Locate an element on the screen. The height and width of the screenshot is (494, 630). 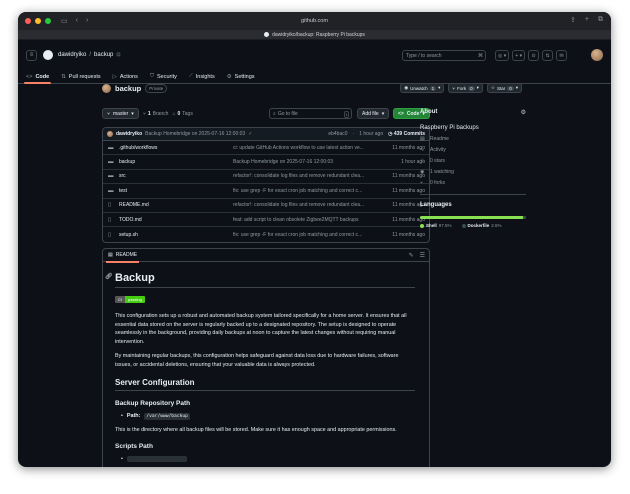
fork-icon: ⑂ is located at coordinates (454, 88).